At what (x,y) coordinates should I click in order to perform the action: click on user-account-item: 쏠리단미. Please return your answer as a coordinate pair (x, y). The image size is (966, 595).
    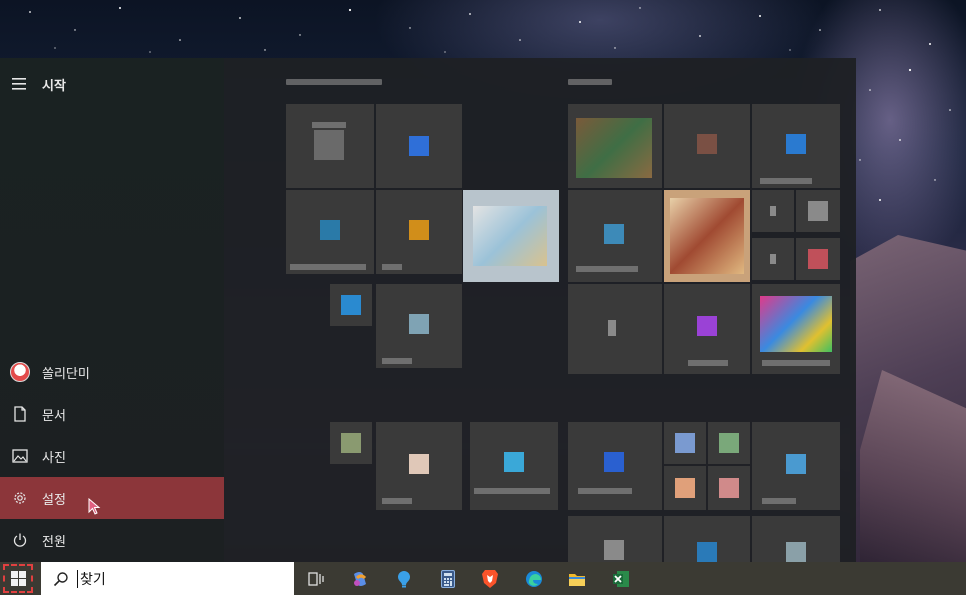
    Looking at the image, I should click on (112, 372).